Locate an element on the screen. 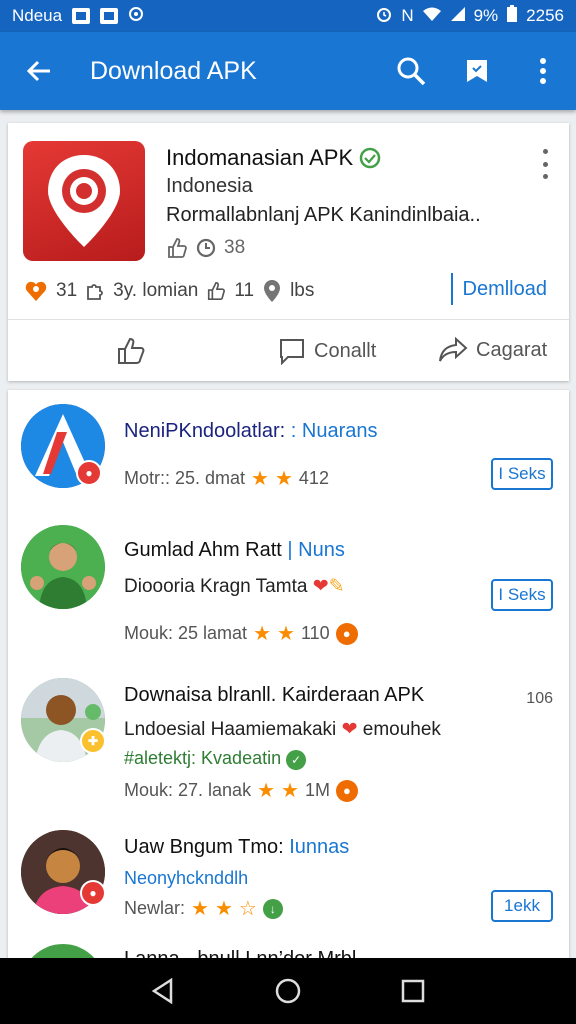  share-button: Cagarat is located at coordinates (492, 350).